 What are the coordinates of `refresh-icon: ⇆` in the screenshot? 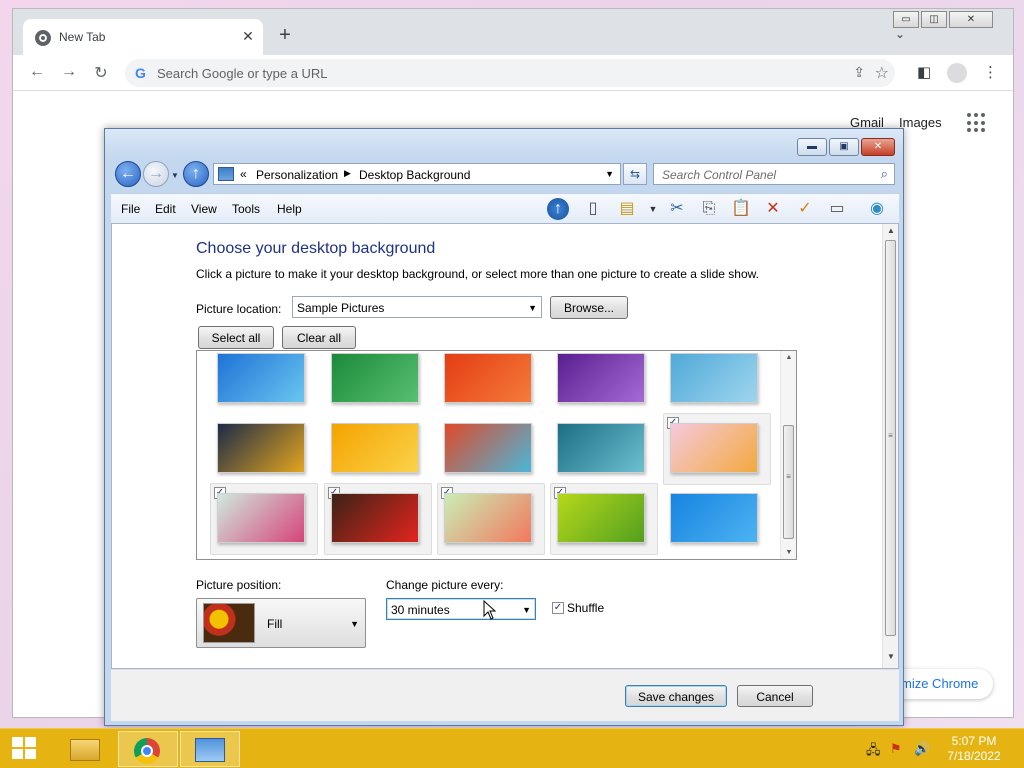 It's located at (635, 174).